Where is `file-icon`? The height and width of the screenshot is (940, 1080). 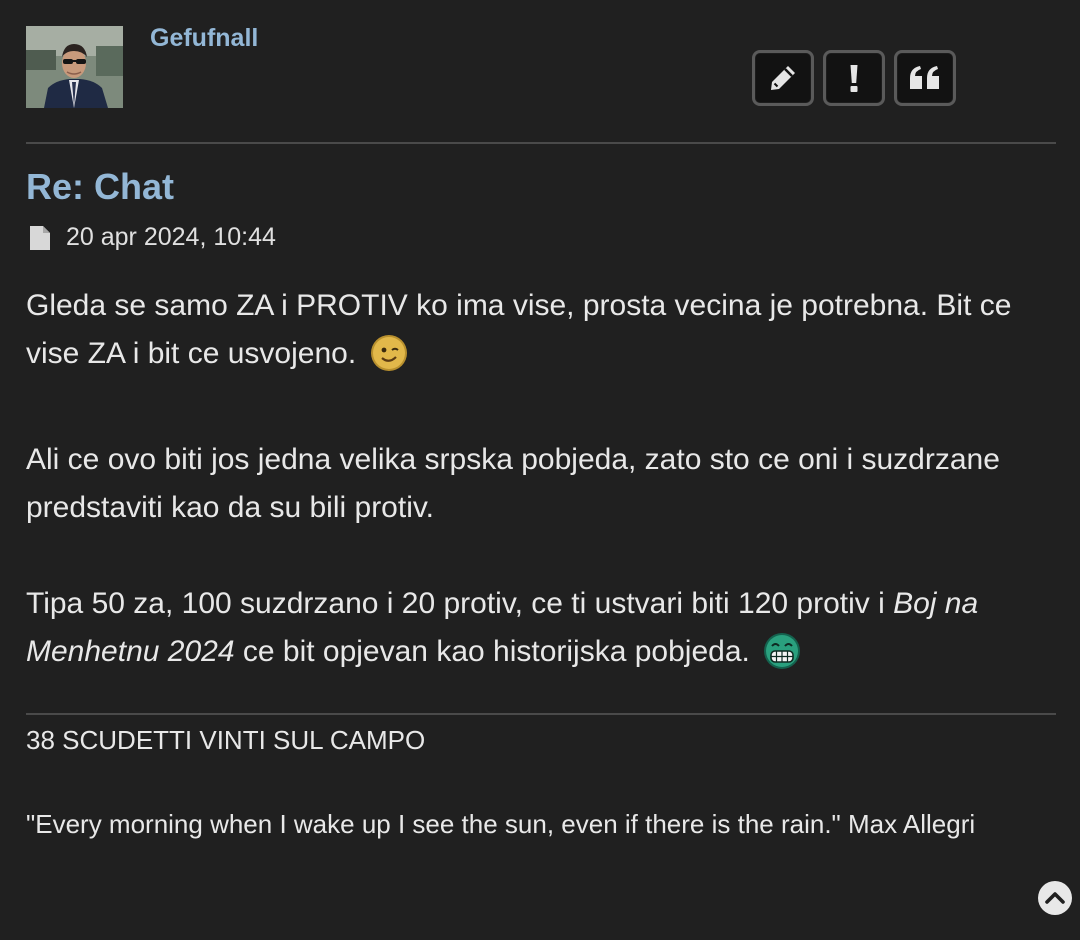
file-icon is located at coordinates (40, 238).